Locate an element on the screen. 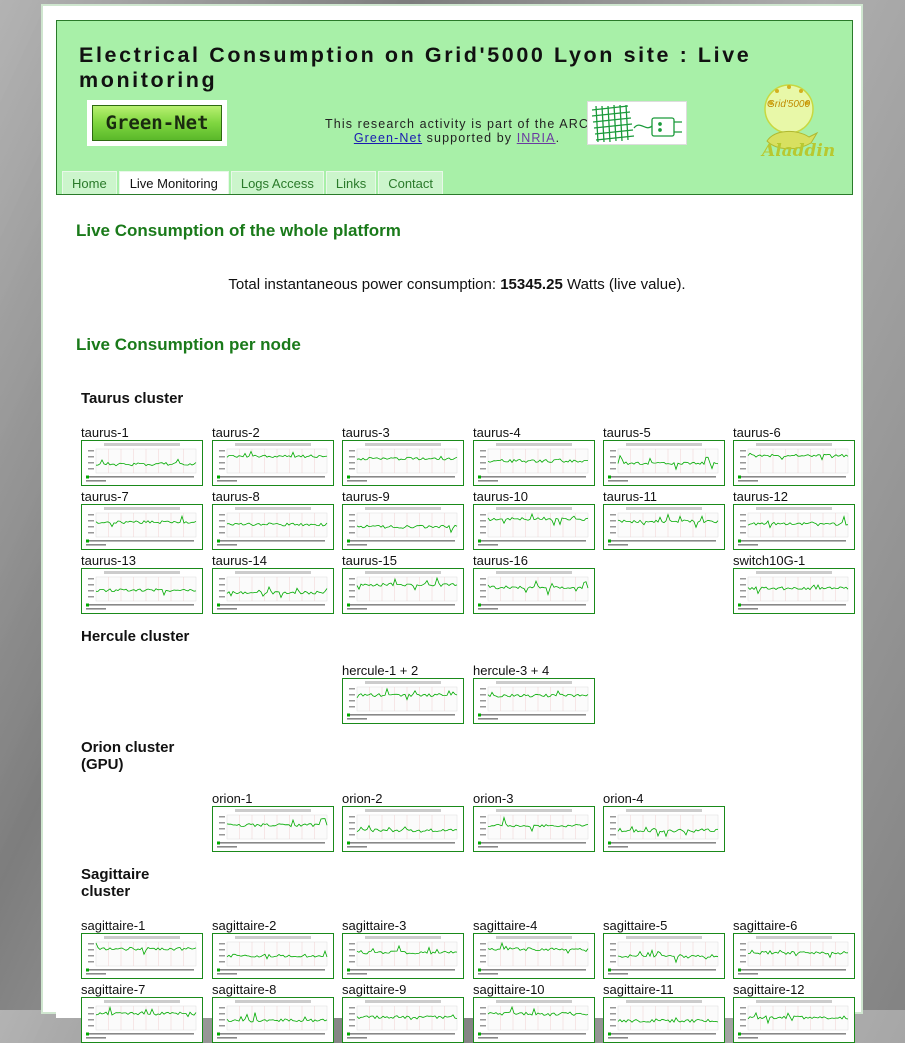  node-orion-4: orion-4 is located at coordinates (664, 821).